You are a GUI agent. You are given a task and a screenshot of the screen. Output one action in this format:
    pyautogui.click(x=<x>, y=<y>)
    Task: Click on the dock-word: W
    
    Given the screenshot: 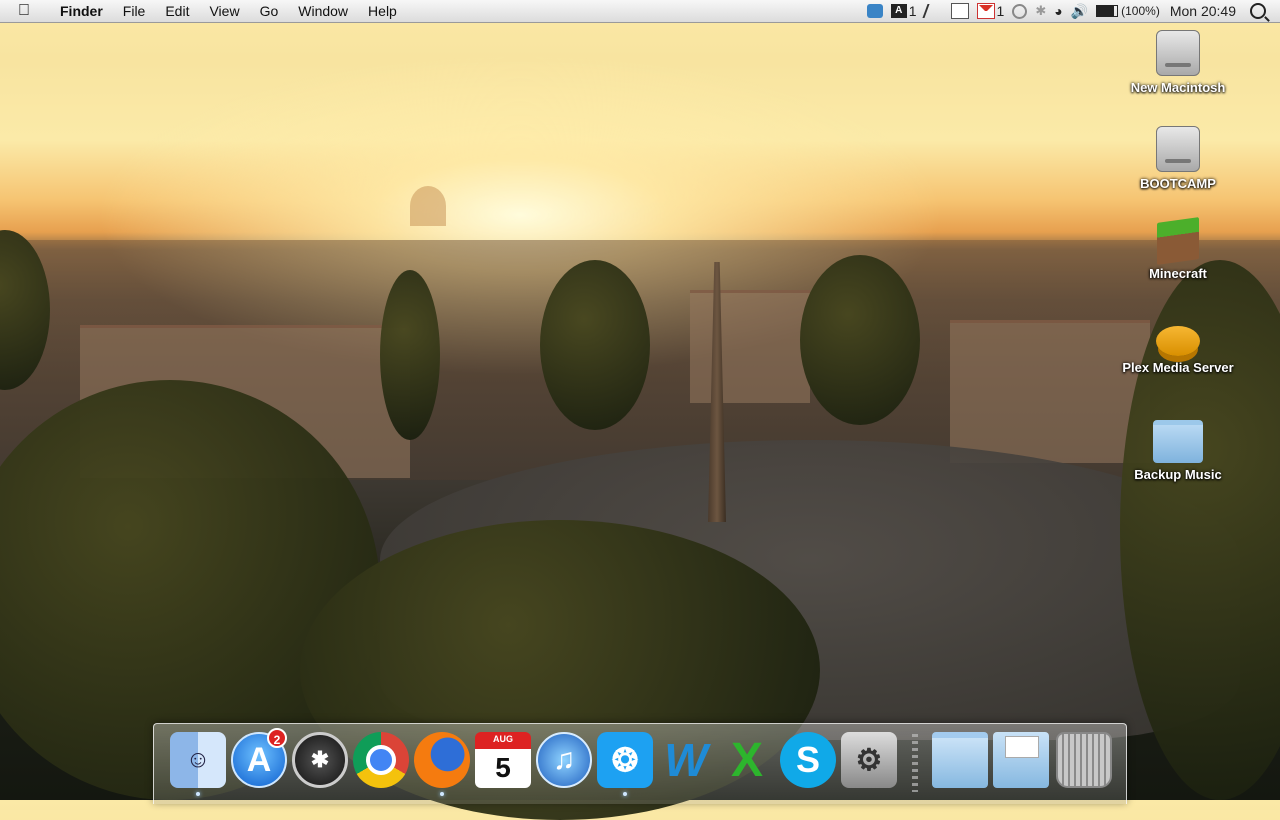 What is the action you would take?
    pyautogui.click(x=686, y=760)
    